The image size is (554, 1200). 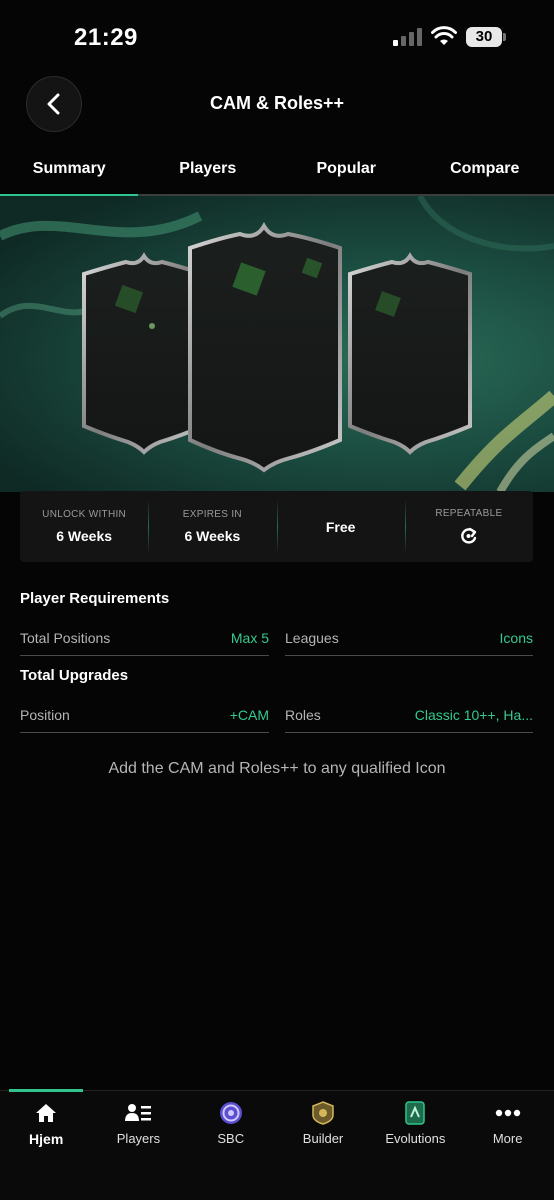 I want to click on tab-players: Players, so click(x=208, y=173).